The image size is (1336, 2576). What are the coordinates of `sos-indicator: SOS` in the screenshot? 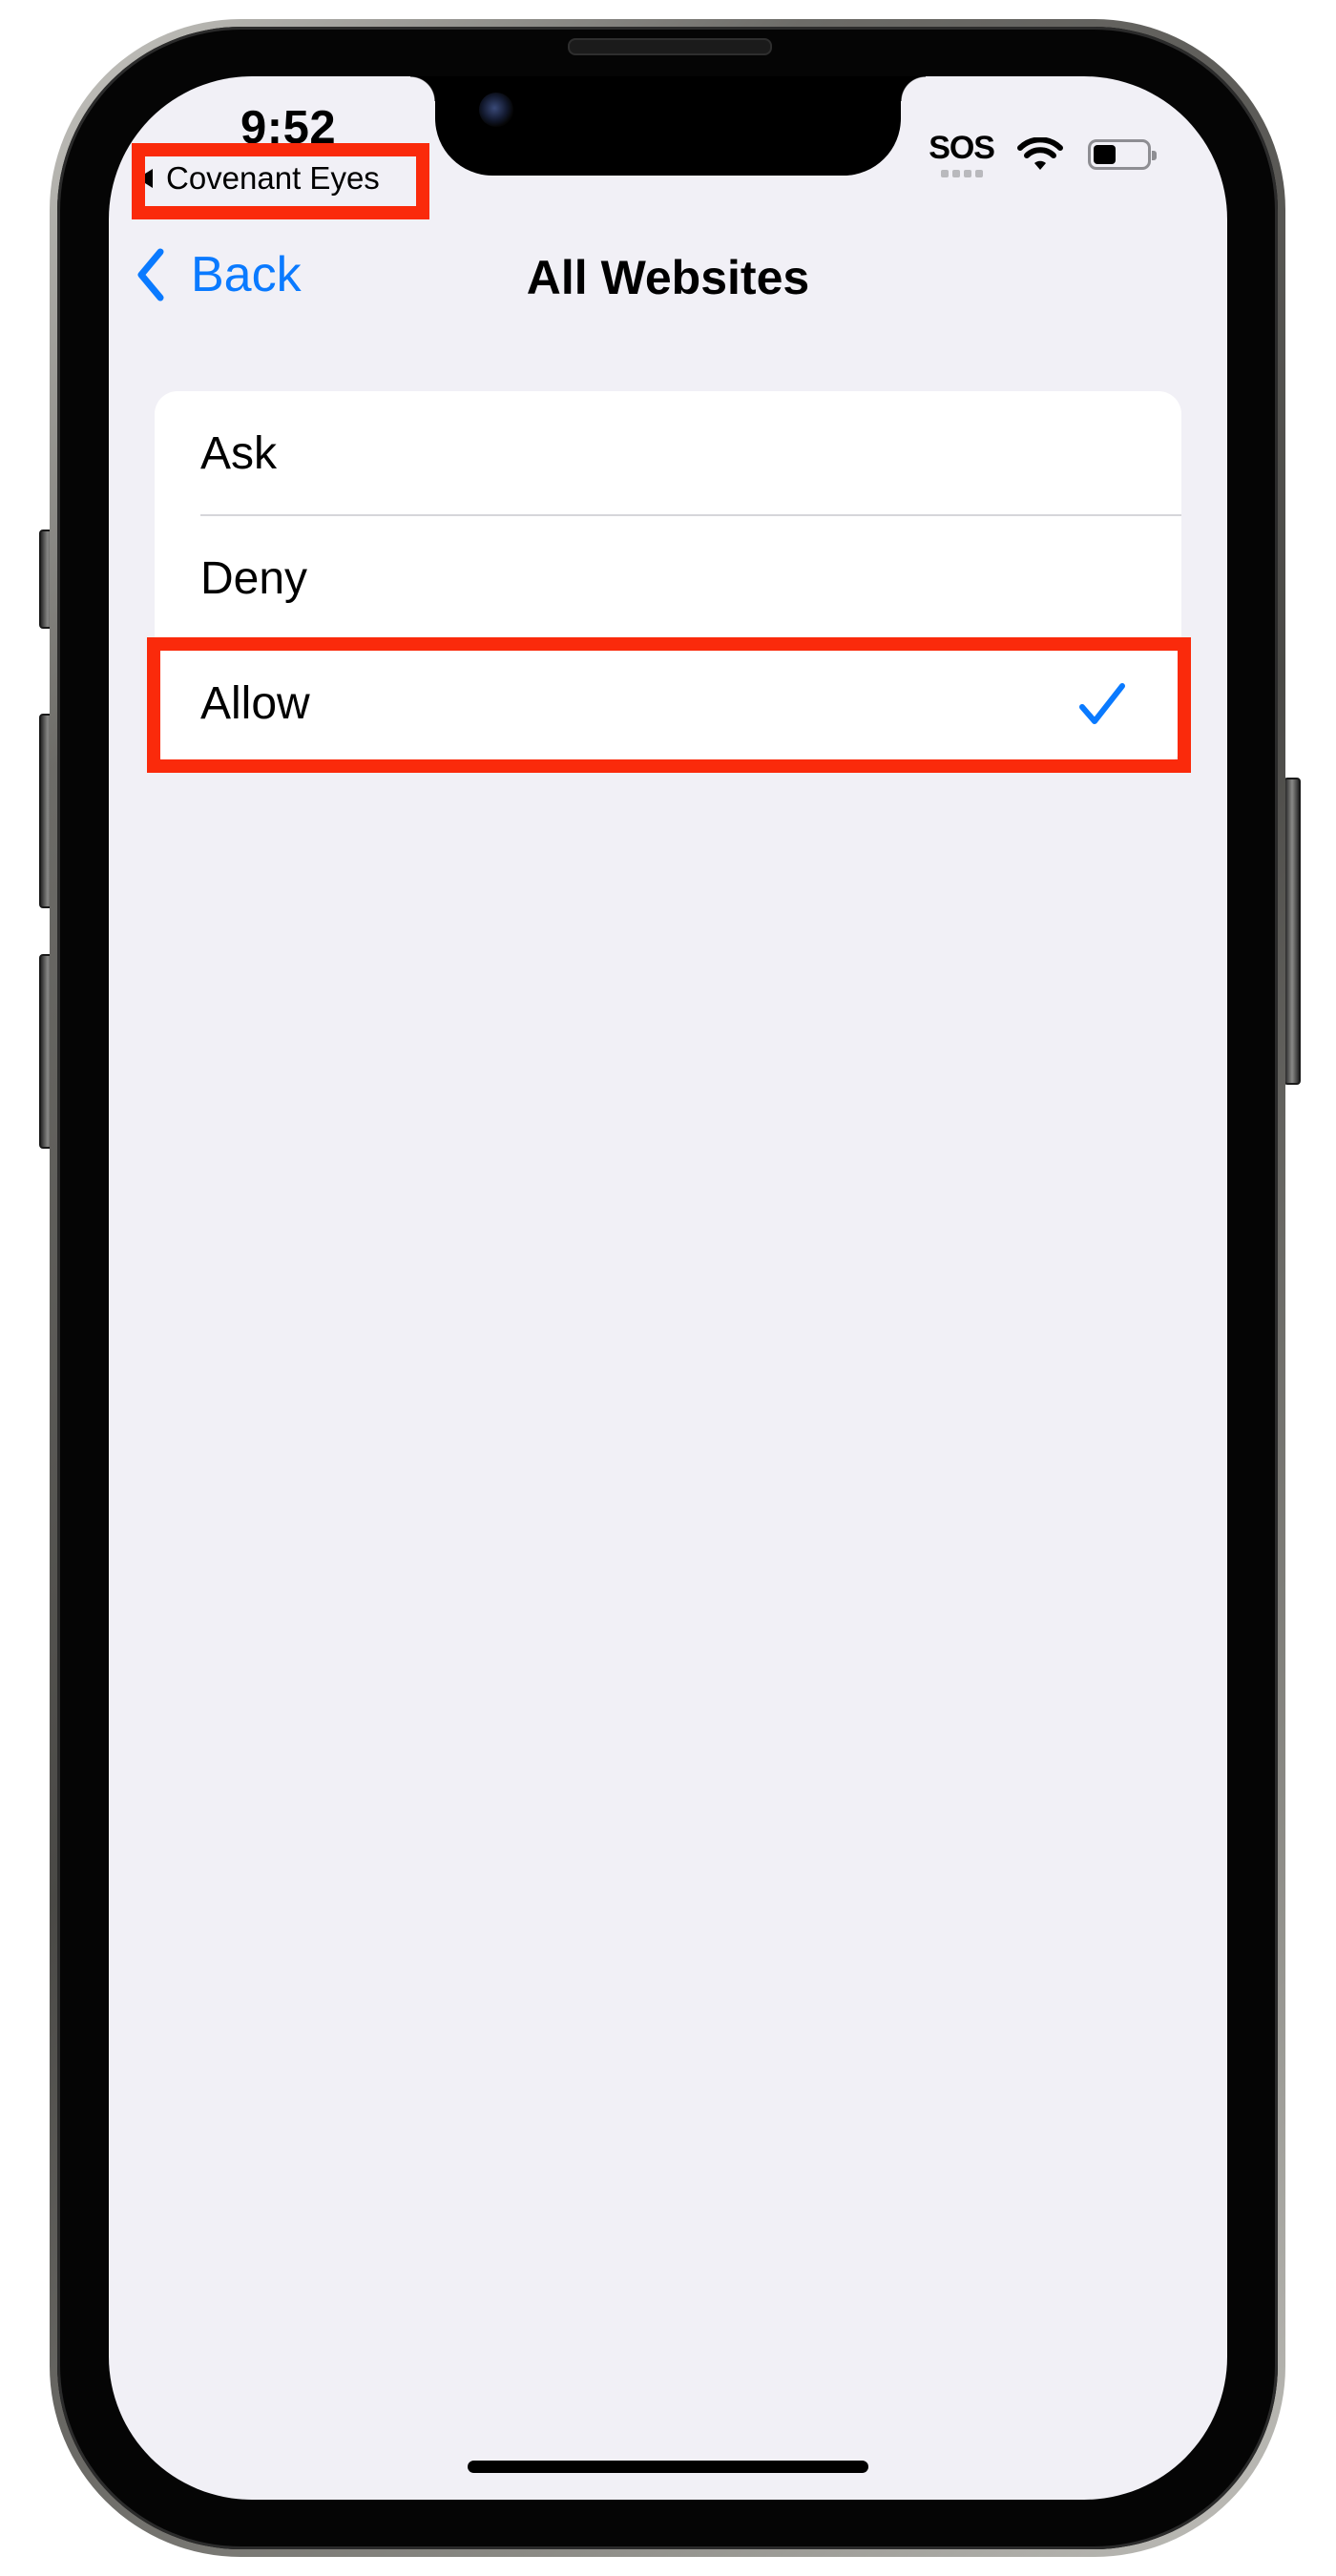 It's located at (962, 153).